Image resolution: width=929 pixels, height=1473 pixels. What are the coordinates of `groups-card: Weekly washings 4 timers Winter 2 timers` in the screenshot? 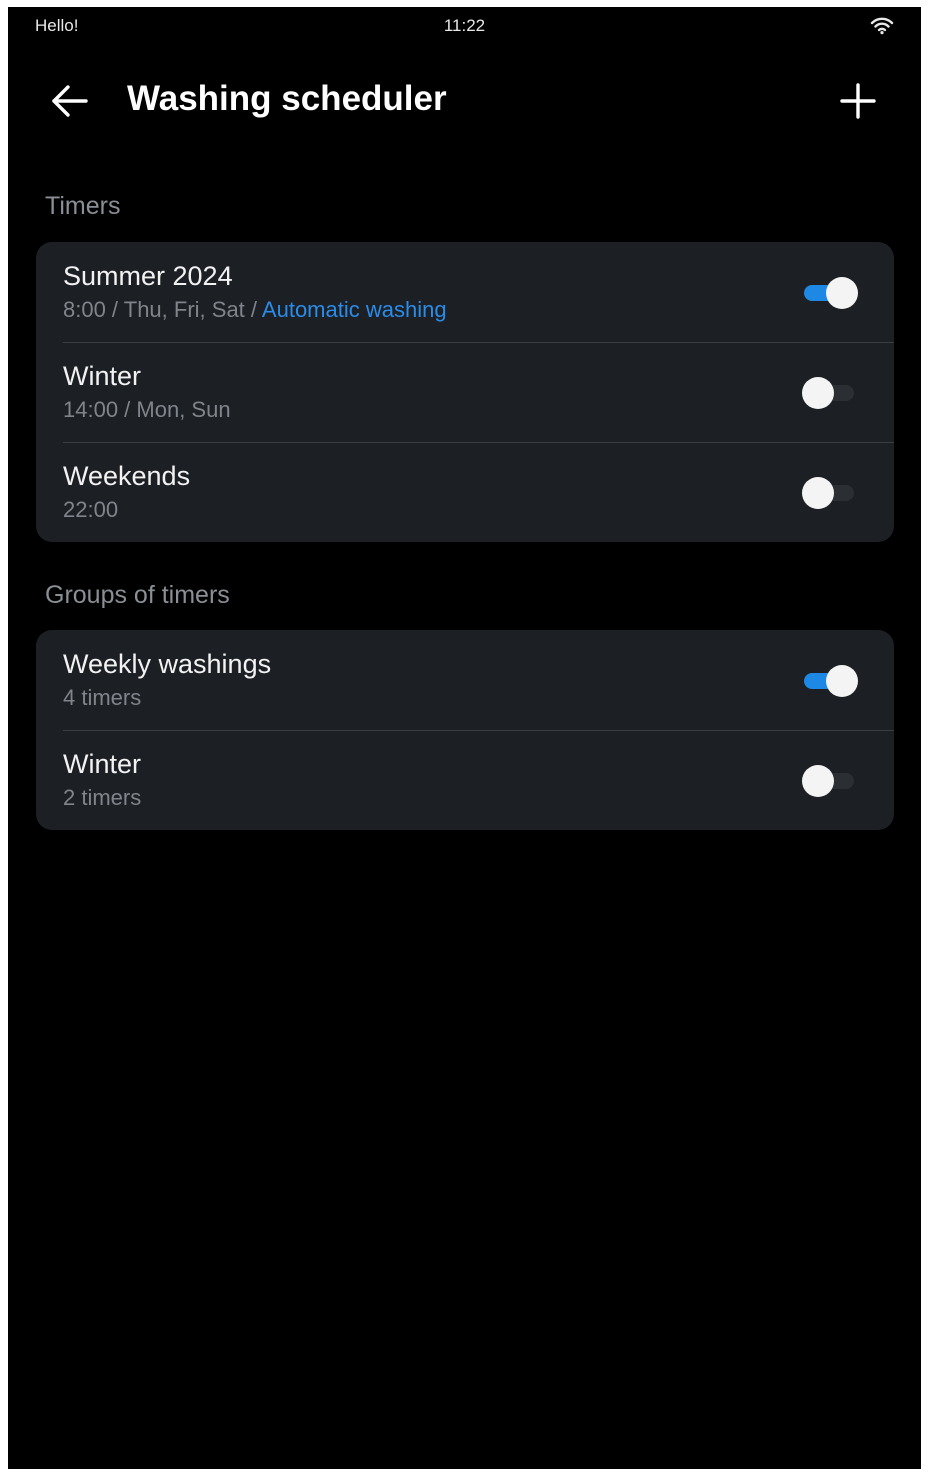 It's located at (465, 730).